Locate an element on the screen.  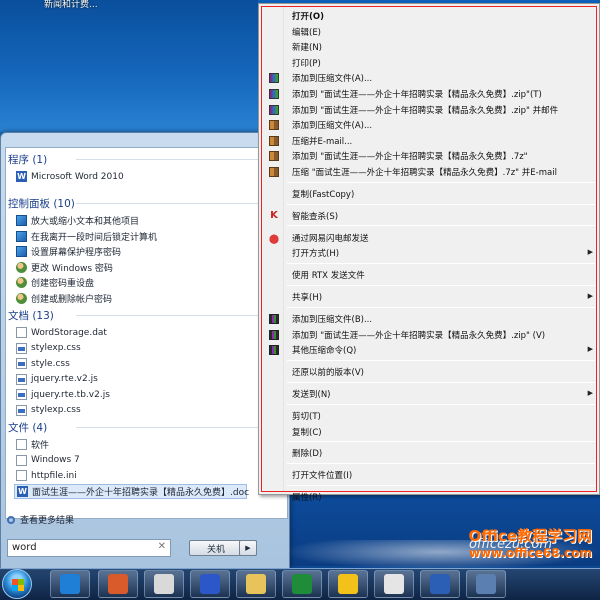
result-item-label: 在我离开一段时间后锁定计算机 is located at coordinates (94, 237).